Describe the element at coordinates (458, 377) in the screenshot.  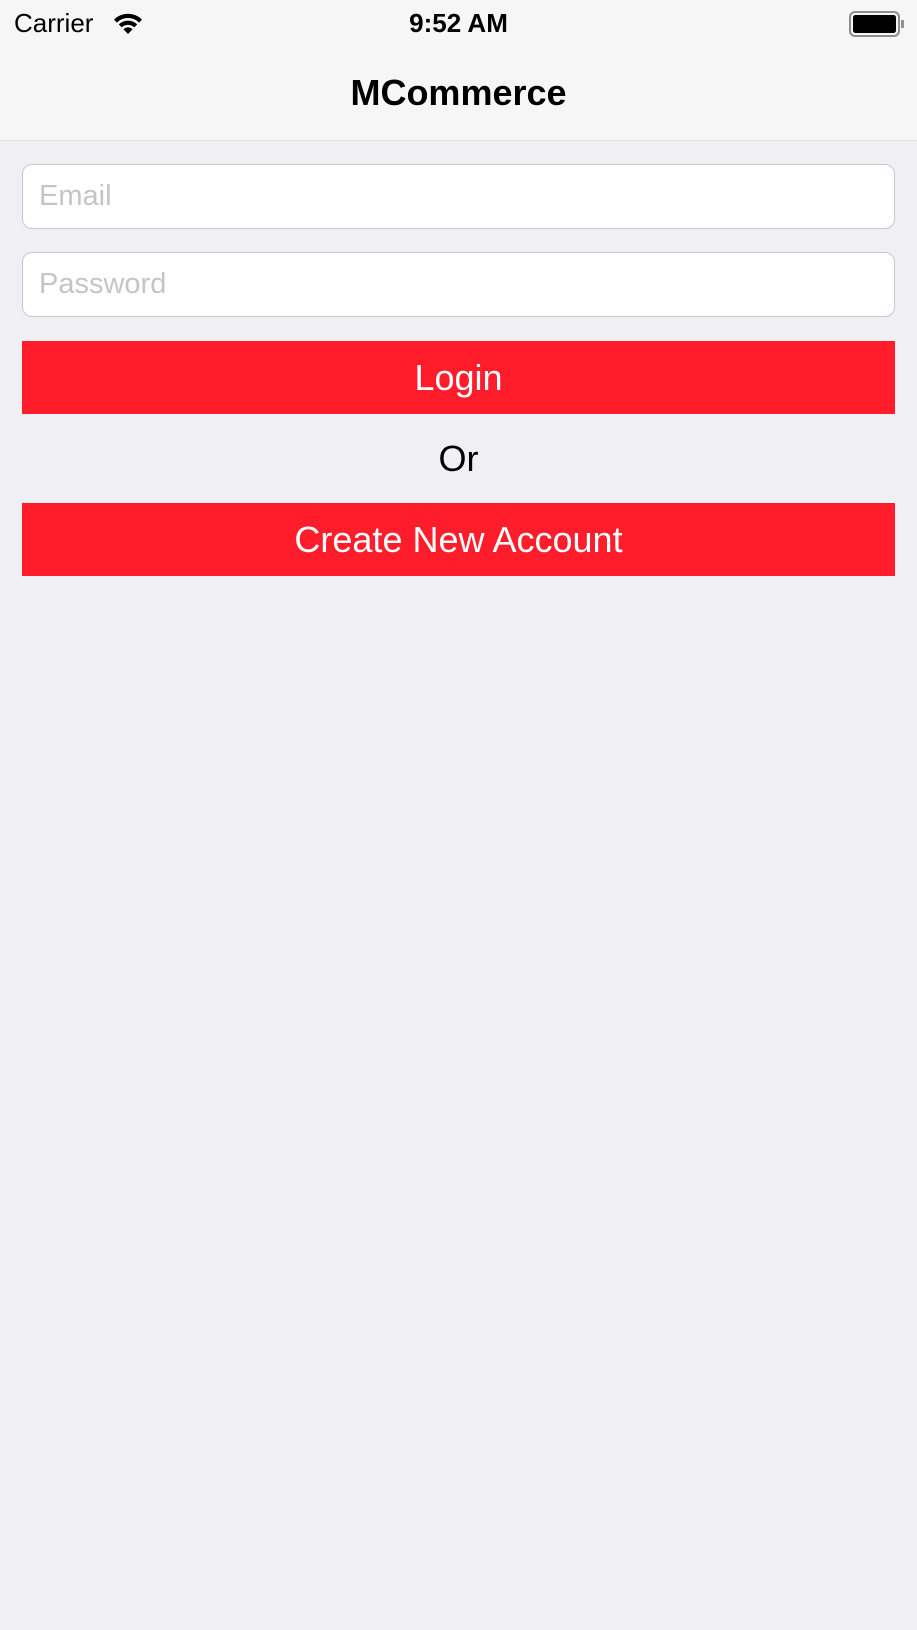
I see `login-button: Login` at that location.